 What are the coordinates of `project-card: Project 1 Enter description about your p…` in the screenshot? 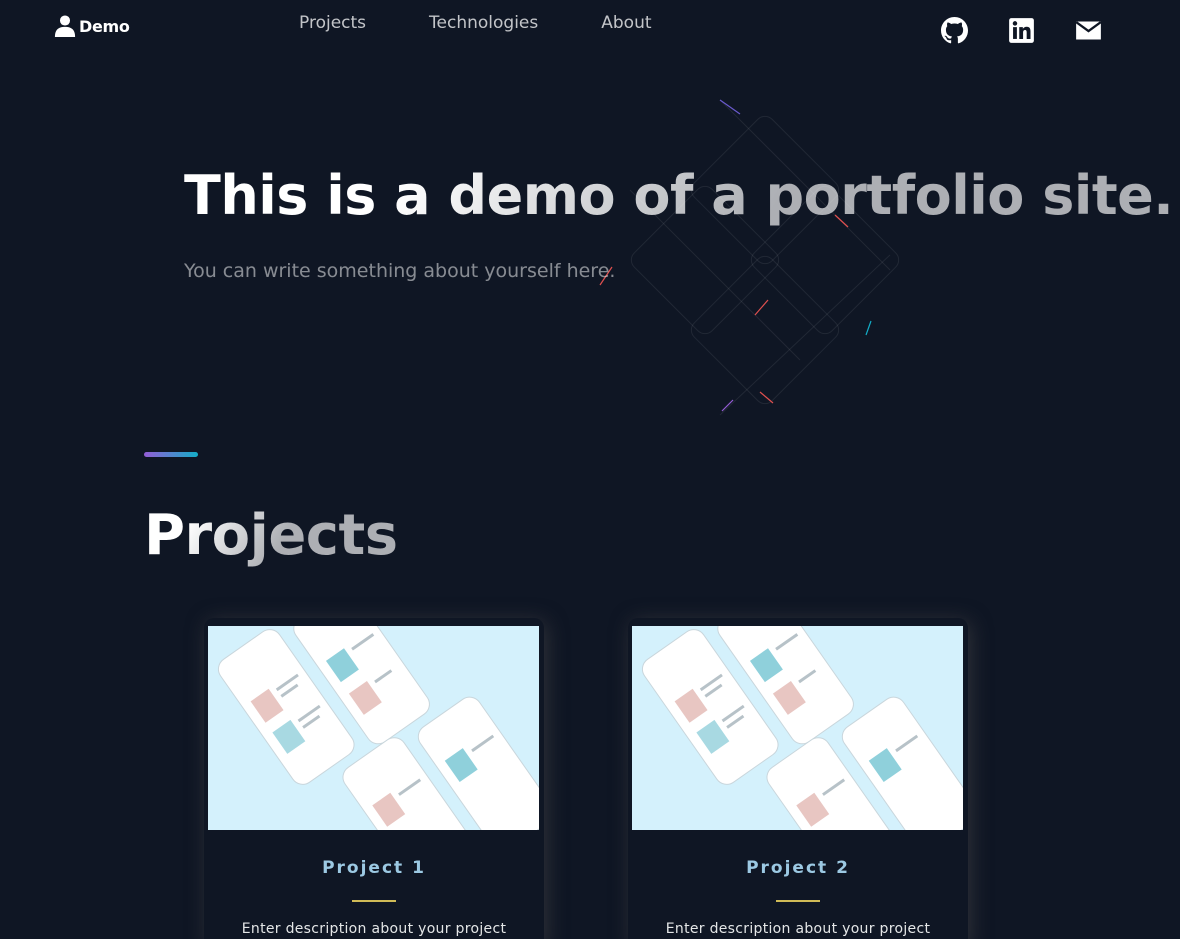 It's located at (374, 778).